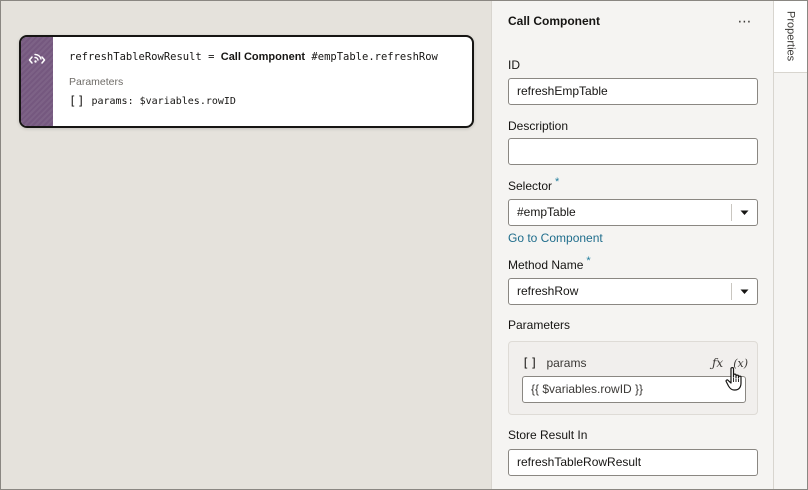 The height and width of the screenshot is (490, 808). I want to click on expression-editor-button: ƒx, so click(717, 363).